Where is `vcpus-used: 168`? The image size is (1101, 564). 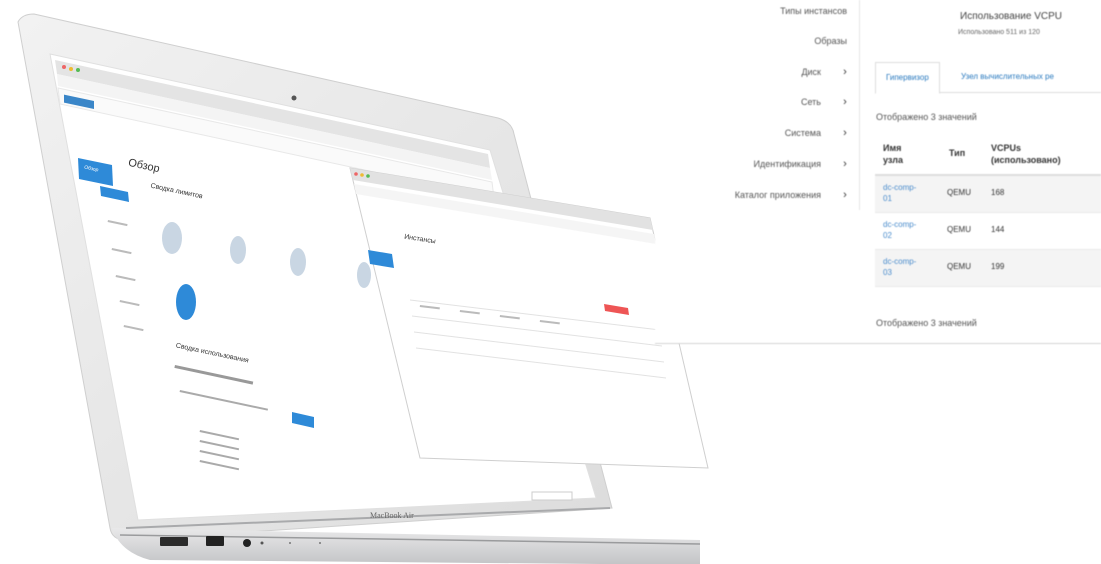
vcpus-used: 168 is located at coordinates (998, 192).